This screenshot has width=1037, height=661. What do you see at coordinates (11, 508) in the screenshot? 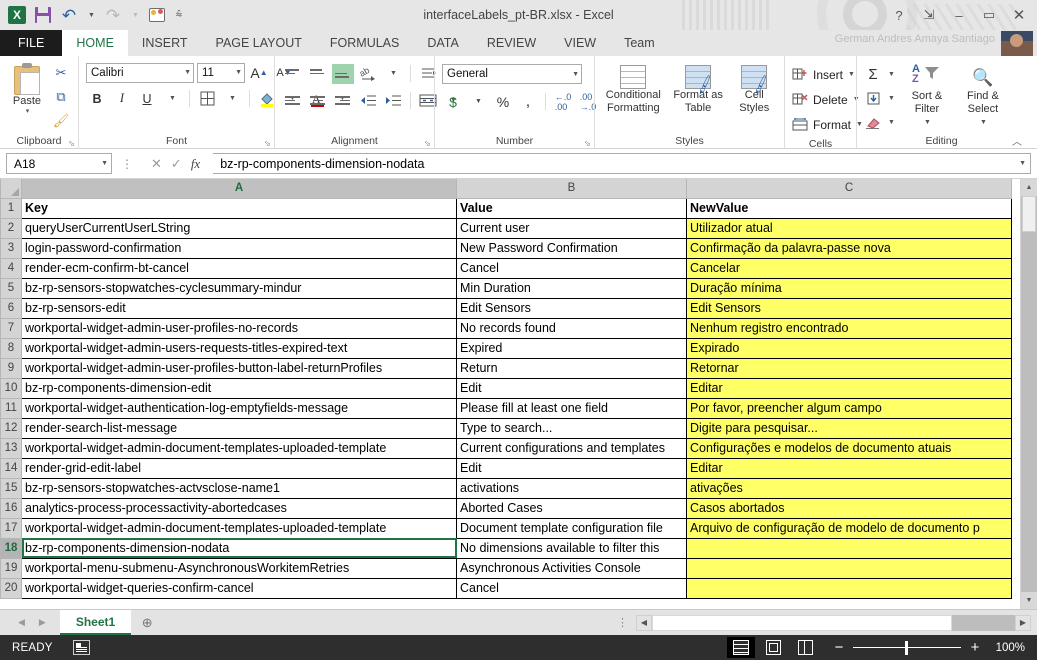
I see `row-header-16: 16` at bounding box center [11, 508].